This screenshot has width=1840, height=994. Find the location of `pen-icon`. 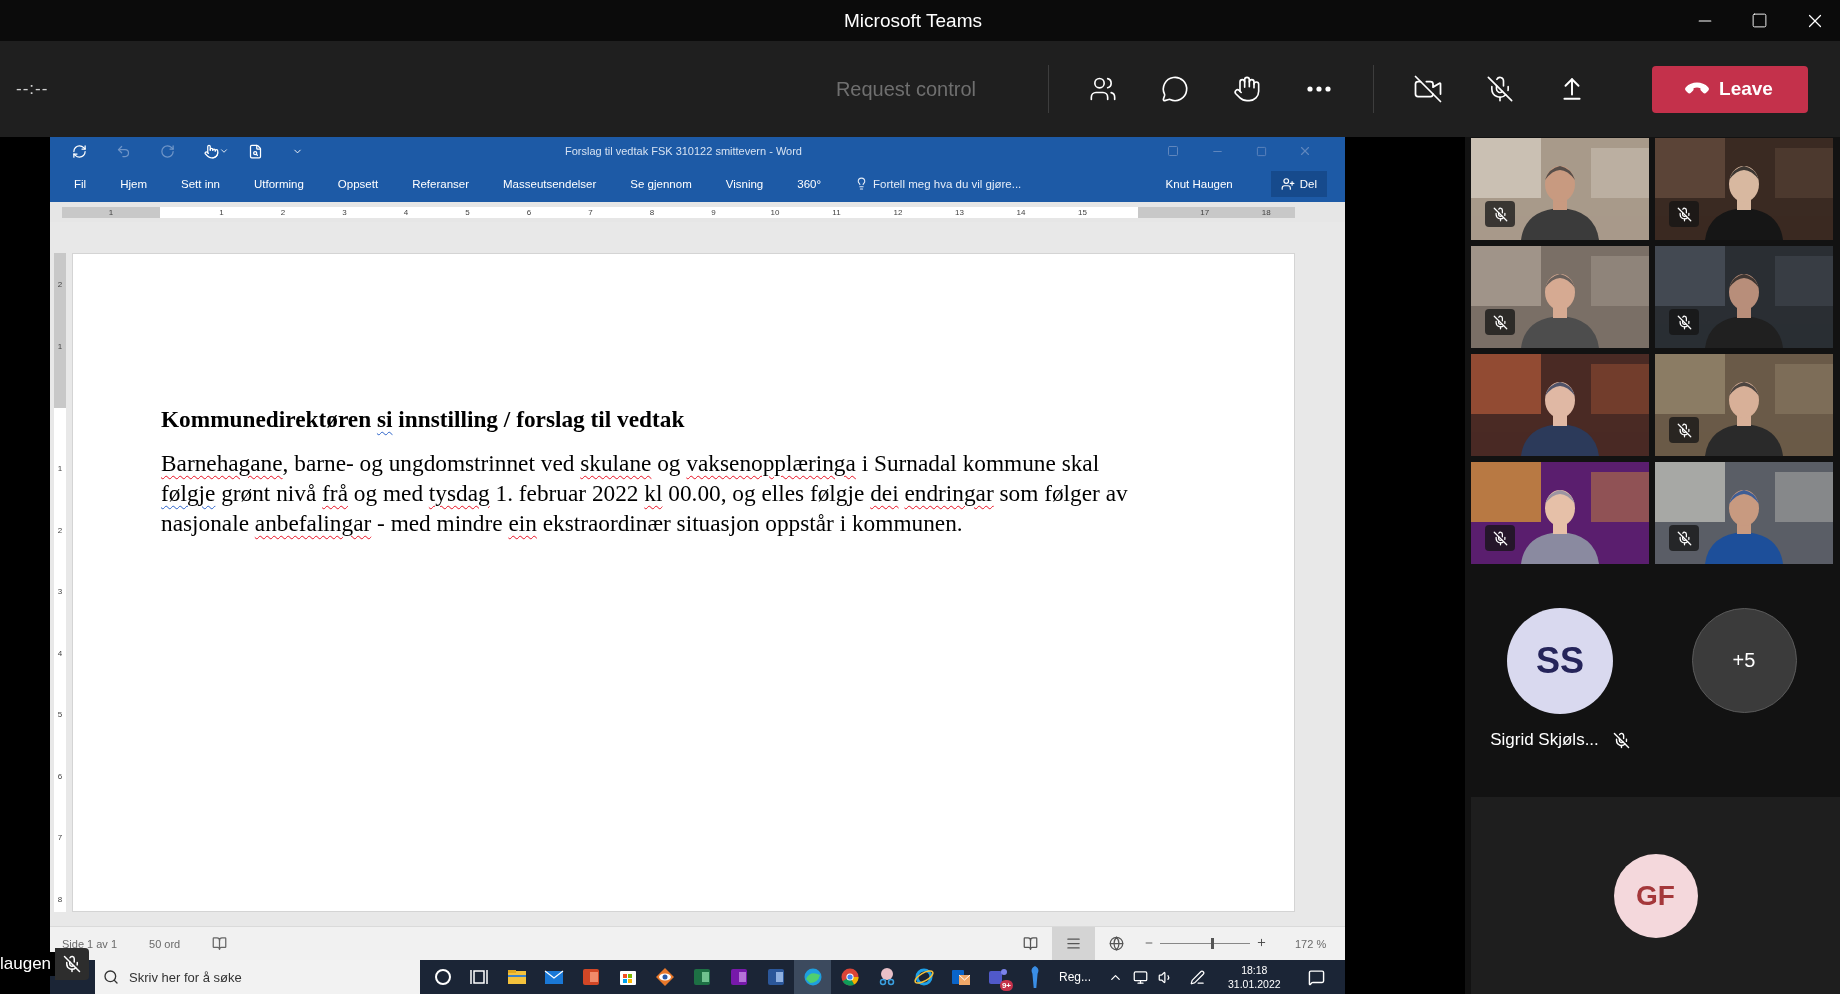

pen-icon is located at coordinates (1197, 977).